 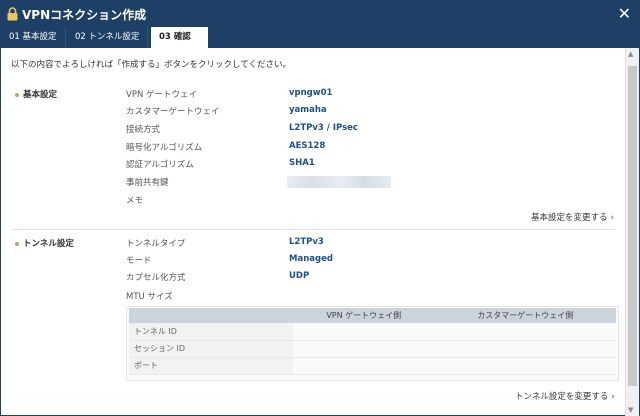 I want to click on value-customer-gateway: yamaha, so click(x=308, y=110).